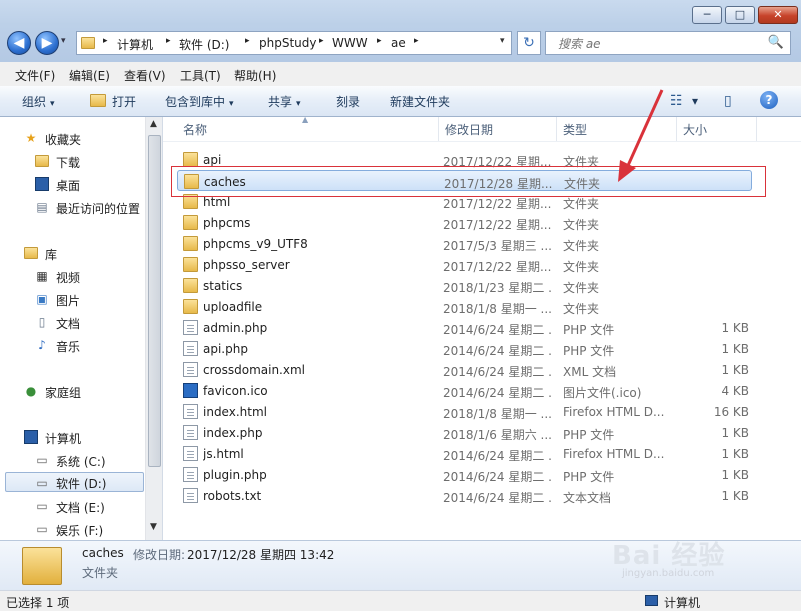  What do you see at coordinates (231, 104) in the screenshot?
I see `chevron-down-icon: ▾` at bounding box center [231, 104].